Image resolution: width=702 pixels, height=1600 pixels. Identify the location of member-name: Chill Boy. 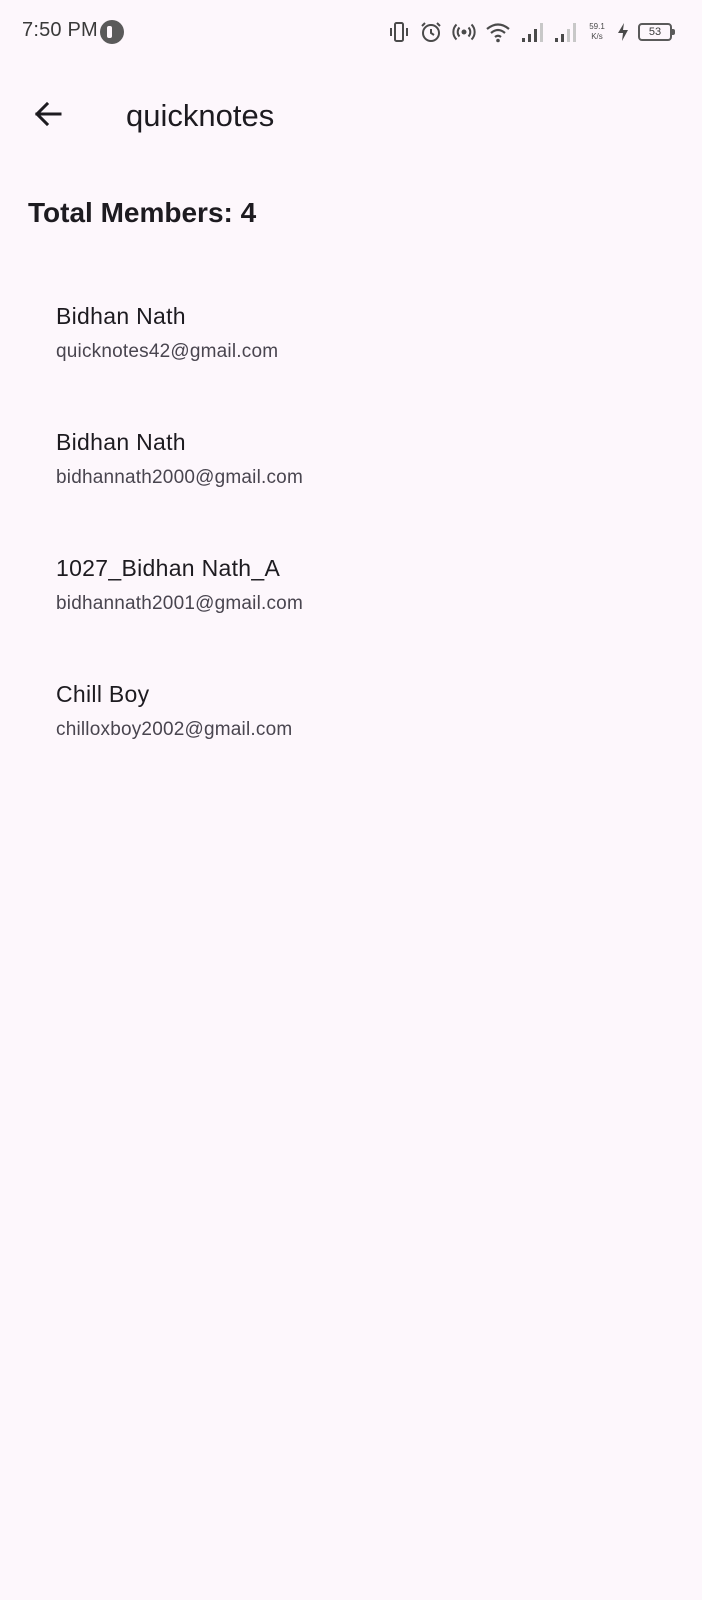
(103, 694).